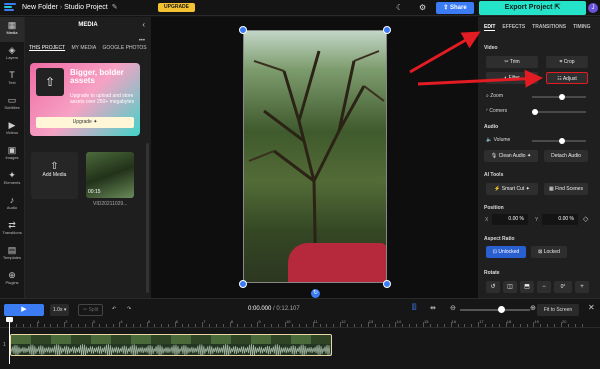  I want to click on trim-button: ✂ Trim, so click(512, 62).